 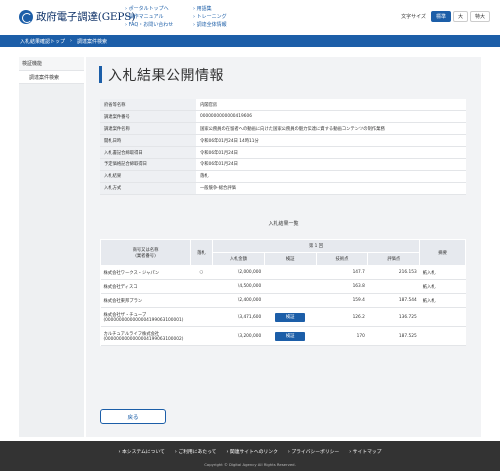 What do you see at coordinates (149, 9) in the screenshot?
I see `portal-top-link: ポータルトップへ` at bounding box center [149, 9].